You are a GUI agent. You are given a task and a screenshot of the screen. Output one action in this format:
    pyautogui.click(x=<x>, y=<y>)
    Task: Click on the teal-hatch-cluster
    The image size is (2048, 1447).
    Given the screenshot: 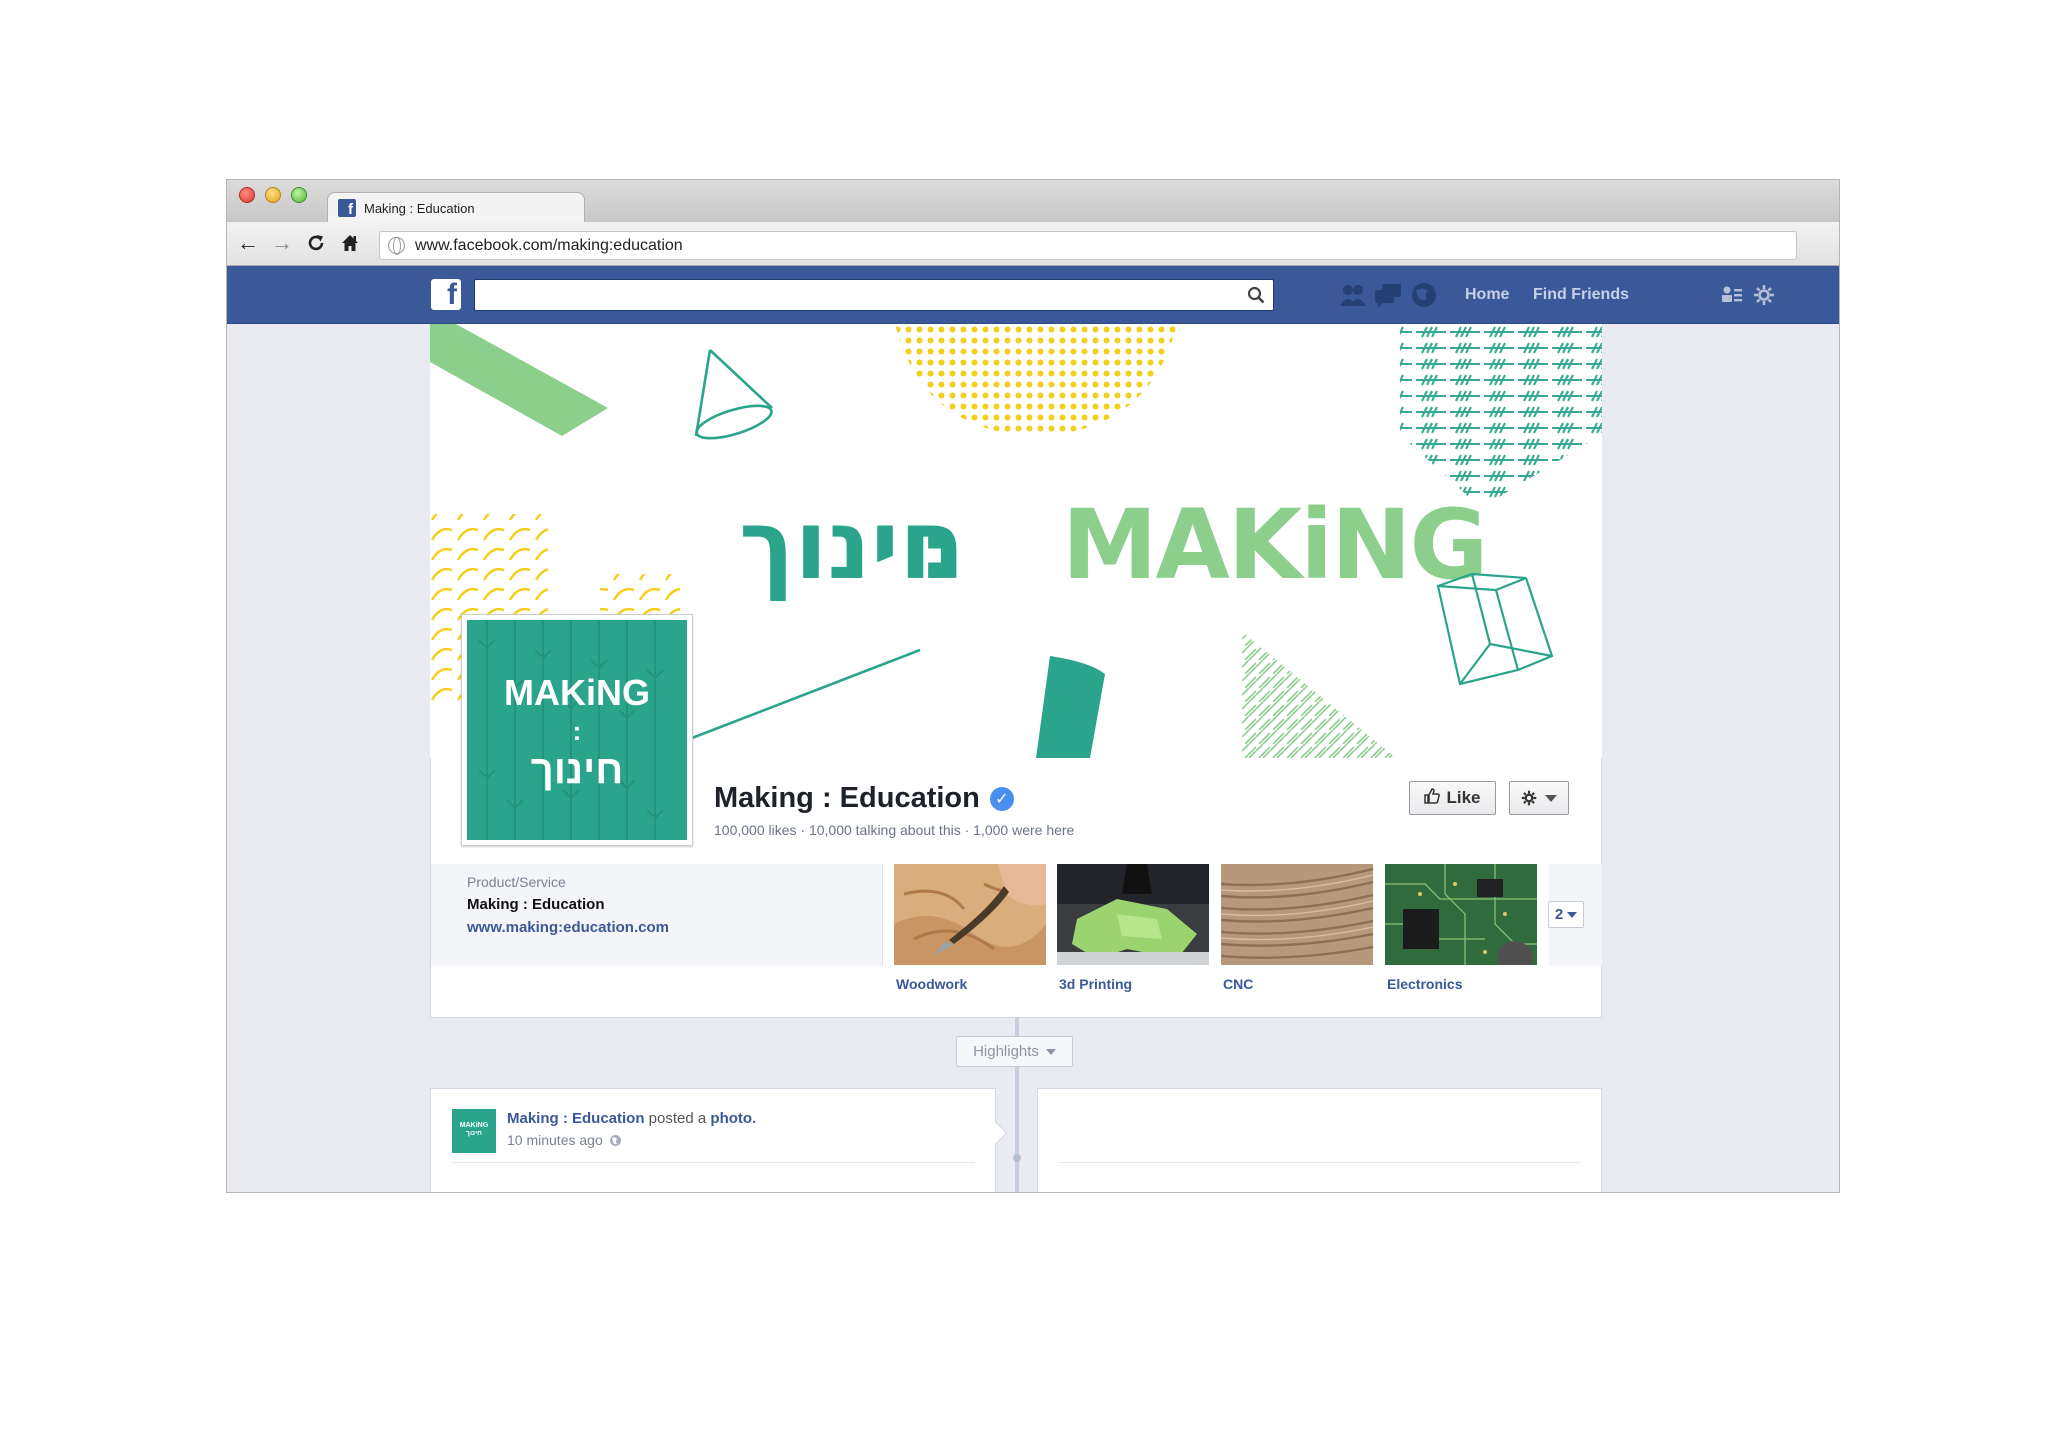 What is the action you would take?
    pyautogui.click(x=1483, y=416)
    